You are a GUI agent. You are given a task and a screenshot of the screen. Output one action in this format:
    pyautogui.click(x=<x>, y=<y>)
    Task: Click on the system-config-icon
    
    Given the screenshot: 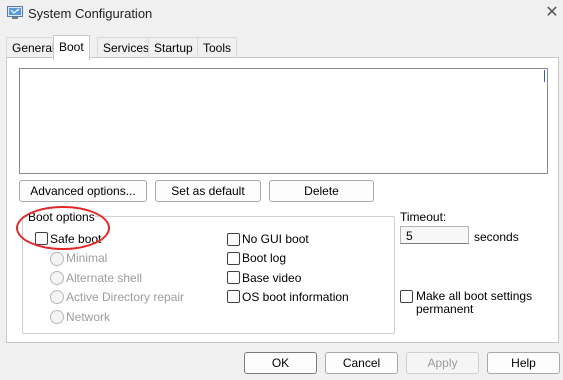 What is the action you would take?
    pyautogui.click(x=15, y=13)
    